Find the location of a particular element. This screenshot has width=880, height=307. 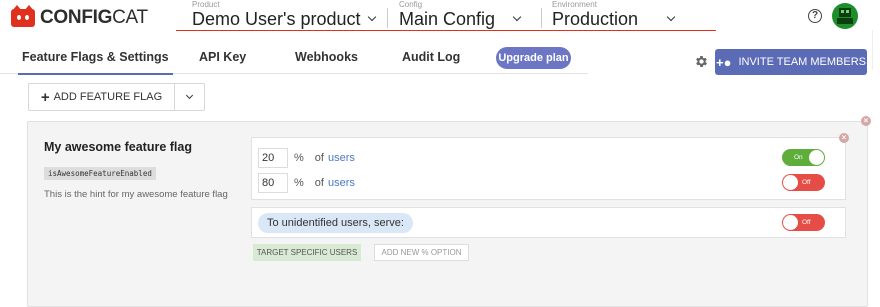

config-name: Main Config is located at coordinates (447, 19).